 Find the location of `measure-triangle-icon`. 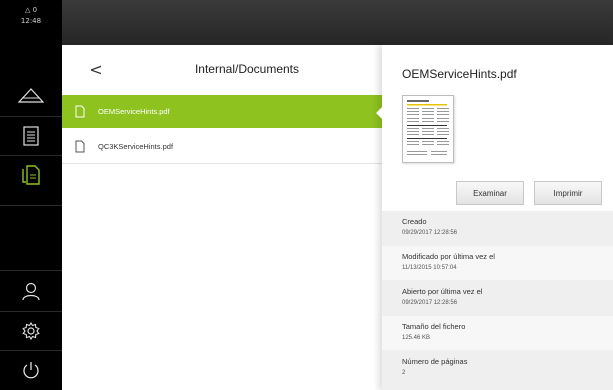

measure-triangle-icon is located at coordinates (31, 95).